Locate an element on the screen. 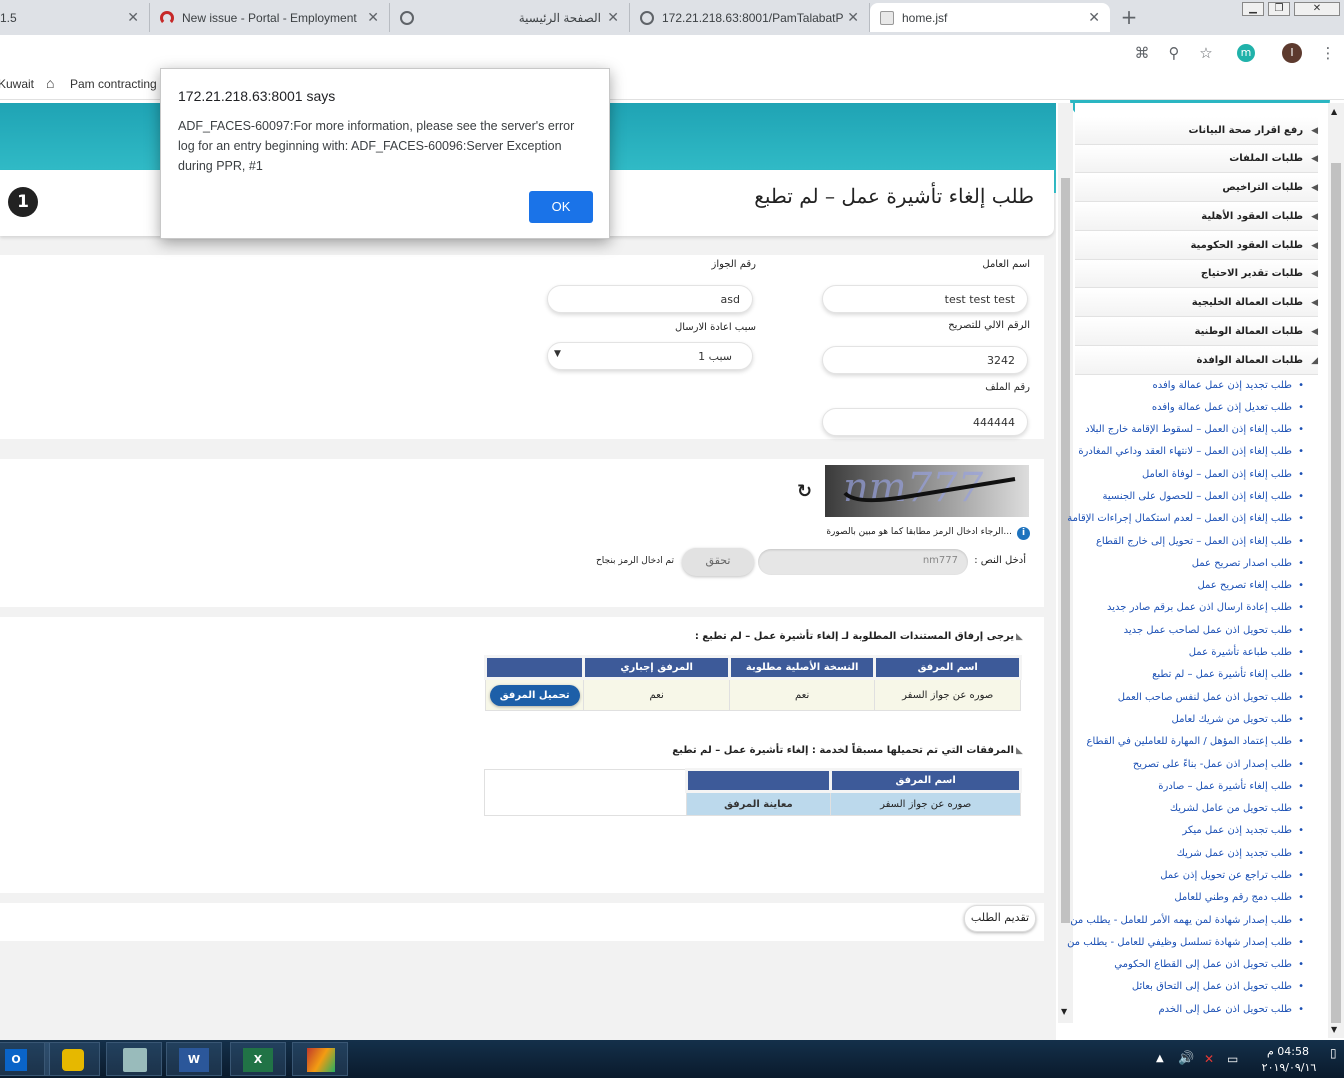 This screenshot has width=1344, height=1078. sidebar-link: طلب تحويل اذن عمل إلى القطاع الحكومي is located at coordinates (1173, 964).